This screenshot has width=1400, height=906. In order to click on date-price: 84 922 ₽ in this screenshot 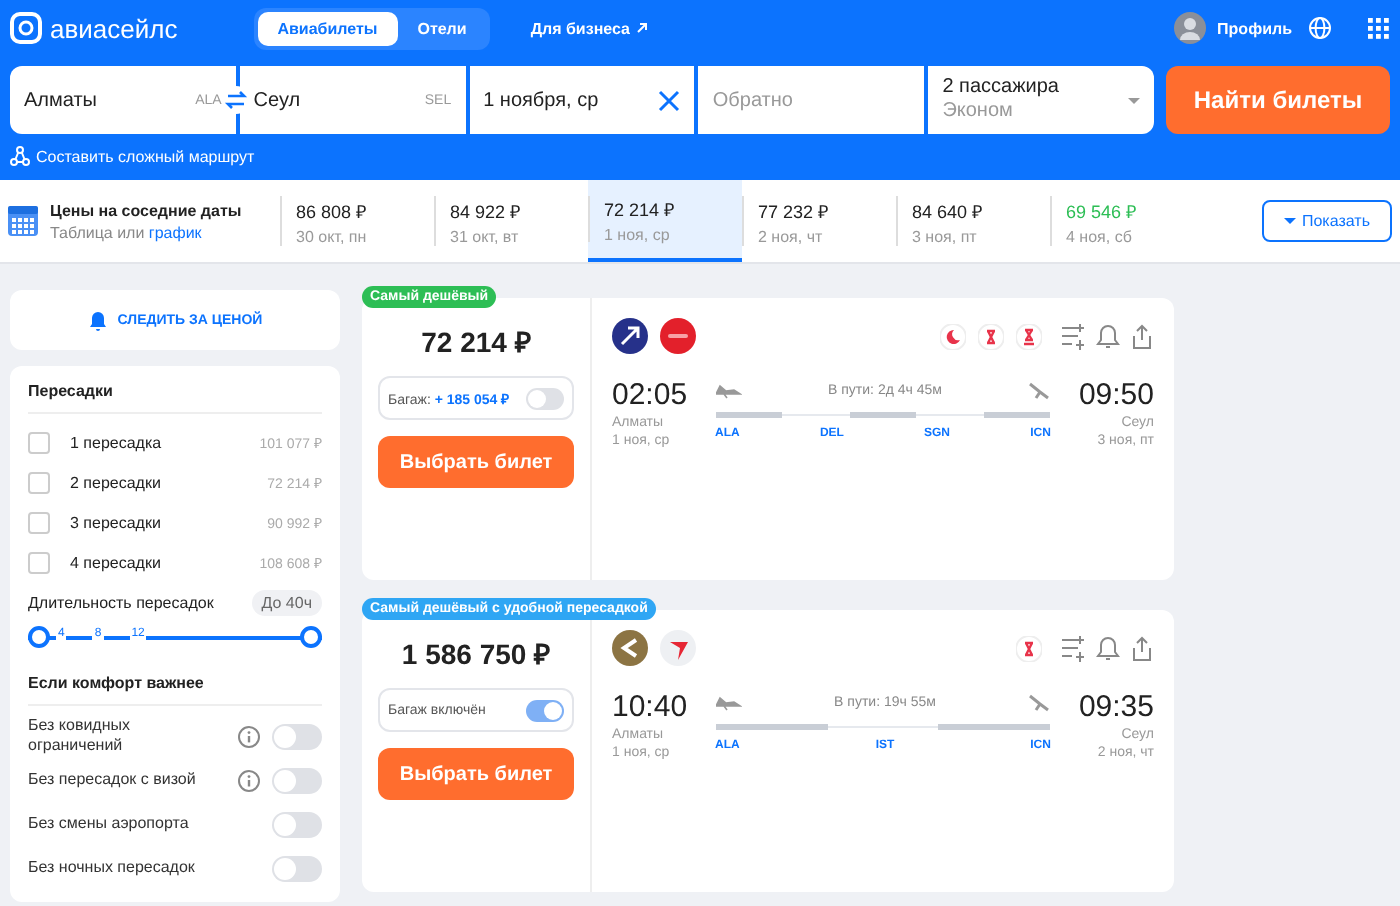, I will do `click(485, 211)`.